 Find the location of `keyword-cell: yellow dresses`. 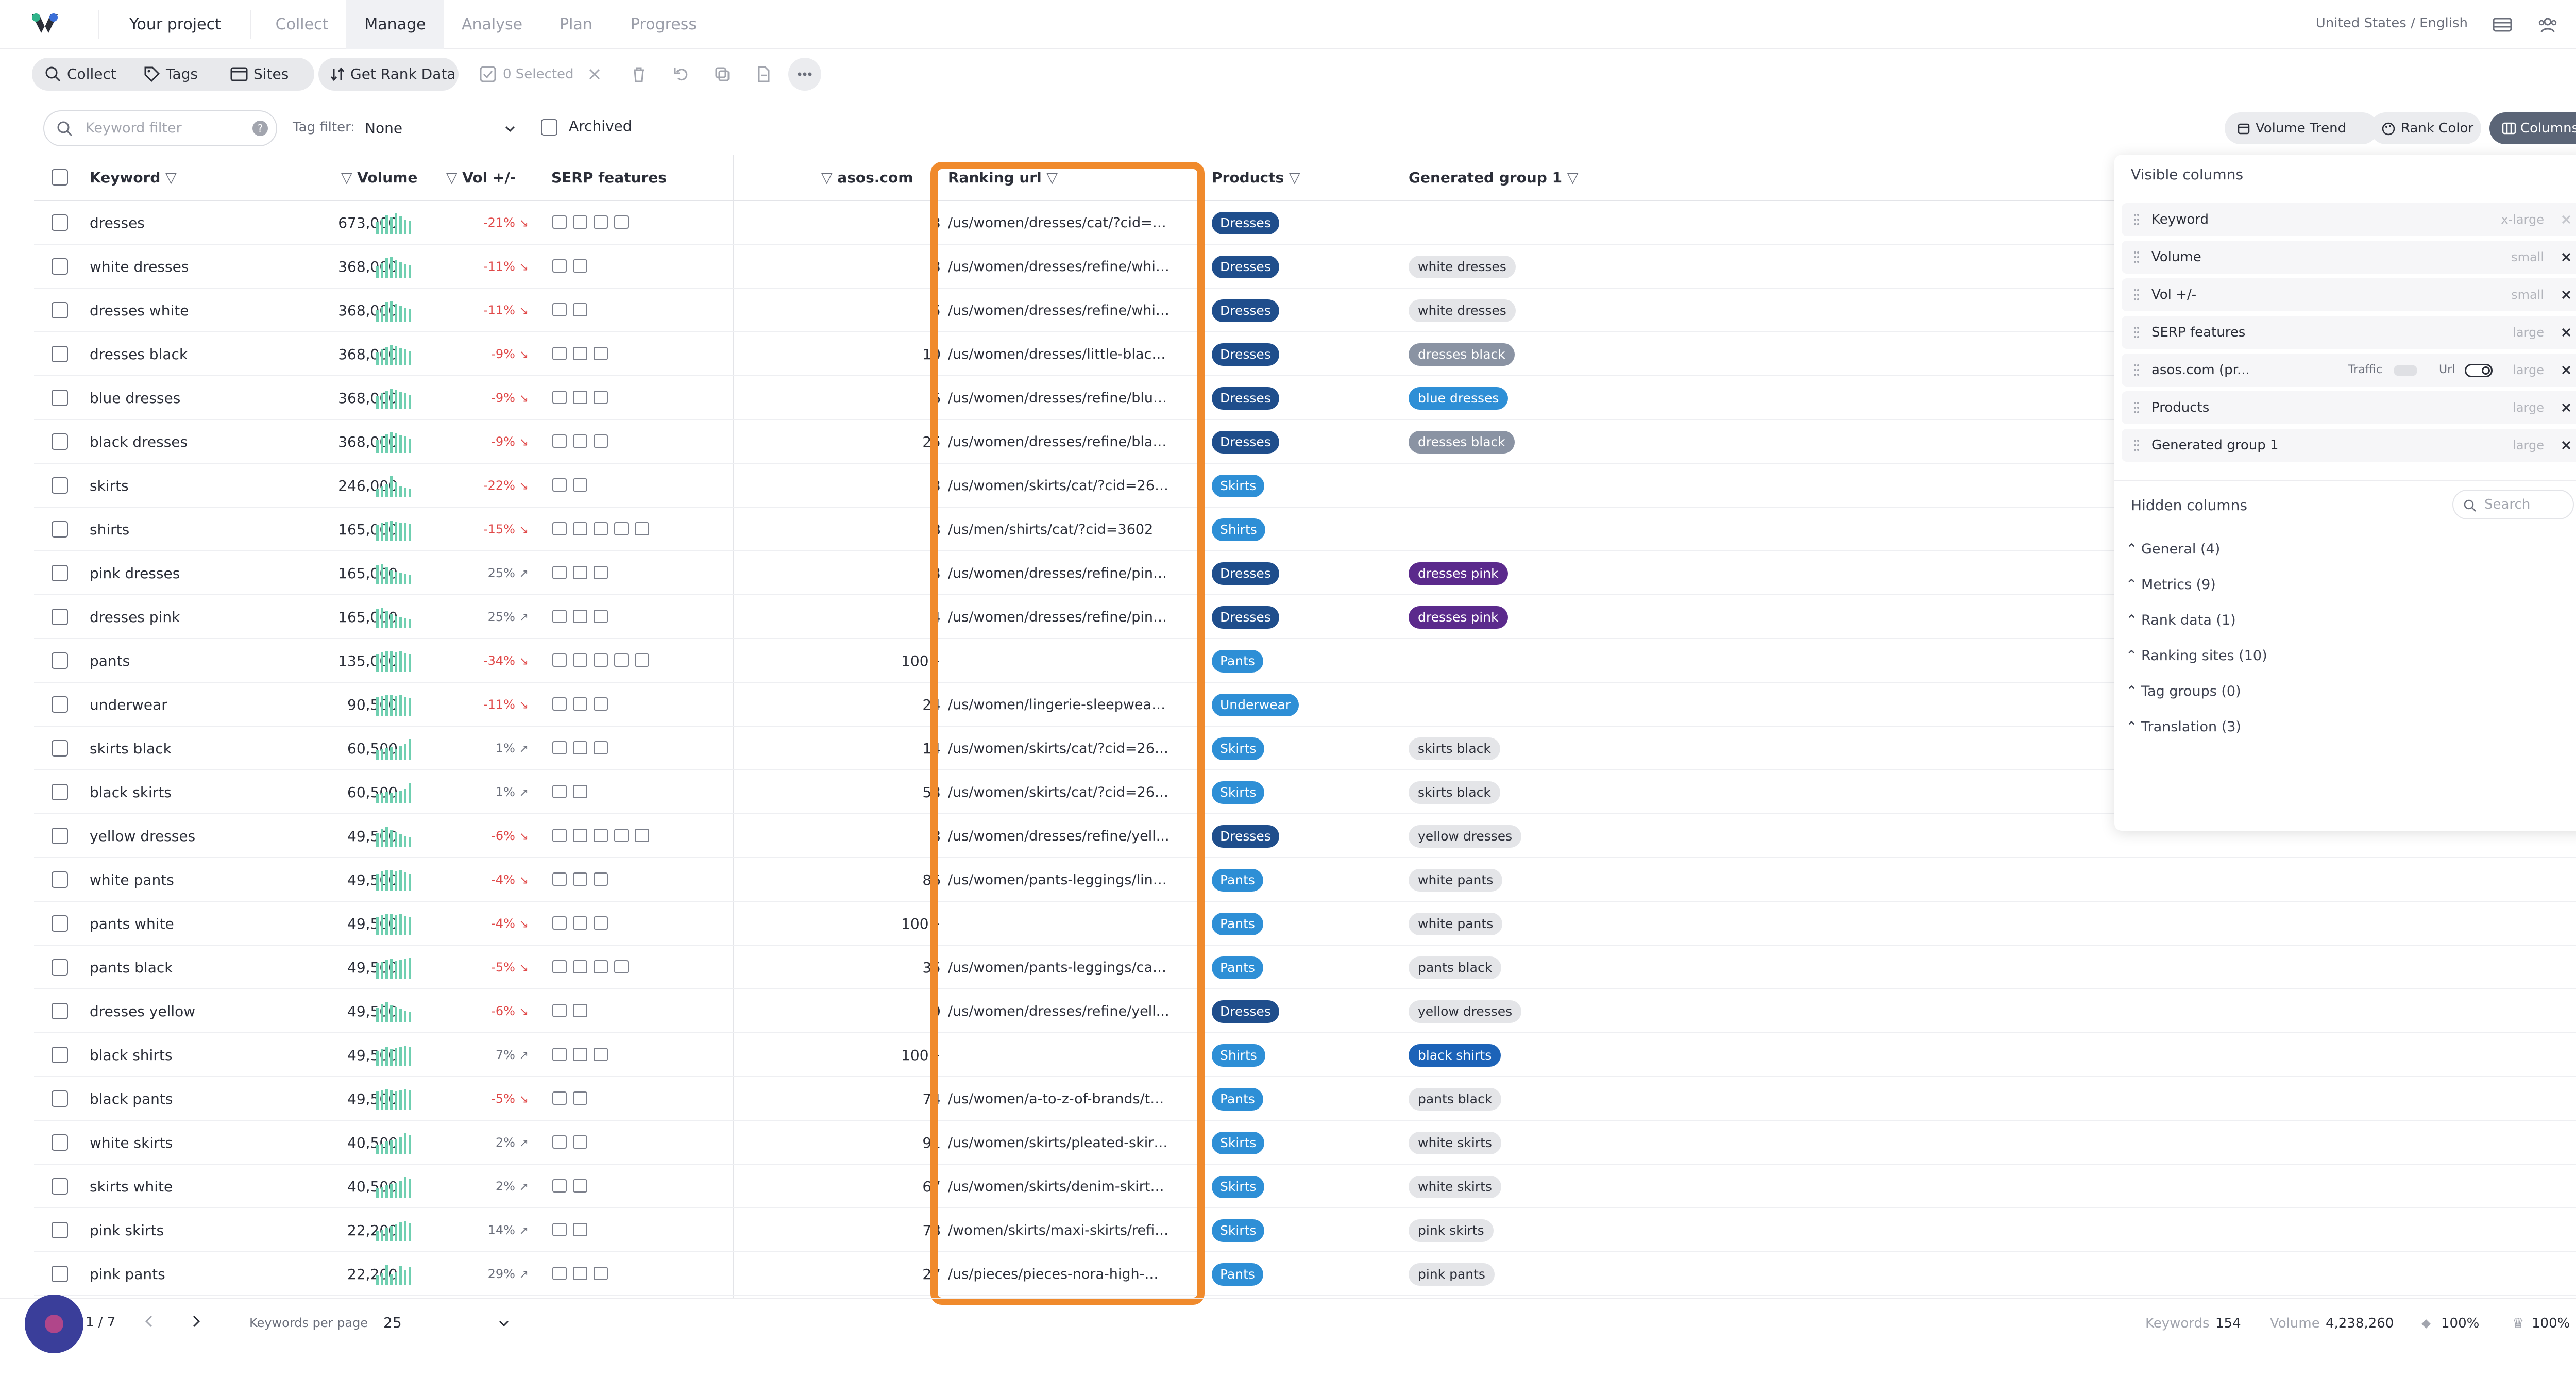

keyword-cell: yellow dresses is located at coordinates (187, 836).